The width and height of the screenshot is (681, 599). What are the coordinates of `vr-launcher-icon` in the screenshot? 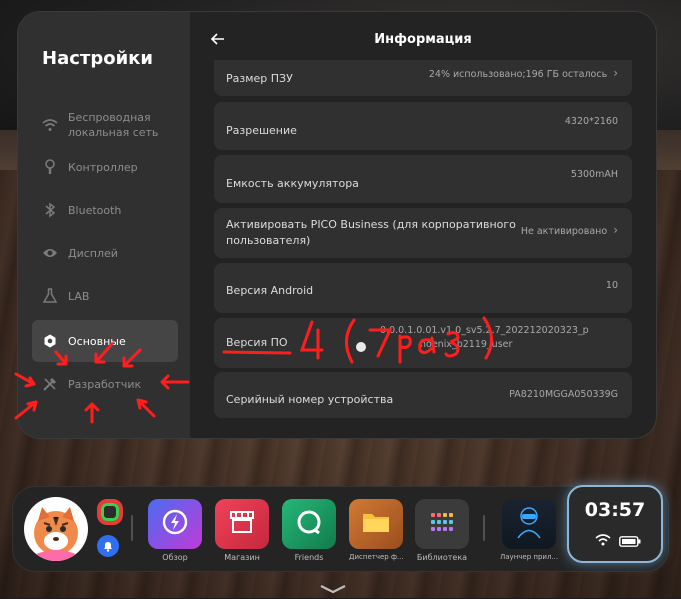 It's located at (529, 524).